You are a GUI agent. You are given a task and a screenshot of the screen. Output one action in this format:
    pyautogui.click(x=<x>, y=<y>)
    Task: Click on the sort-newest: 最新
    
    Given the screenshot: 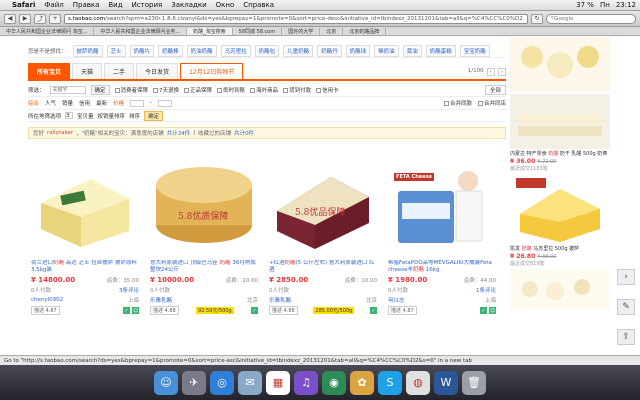 What is the action you would take?
    pyautogui.click(x=101, y=103)
    